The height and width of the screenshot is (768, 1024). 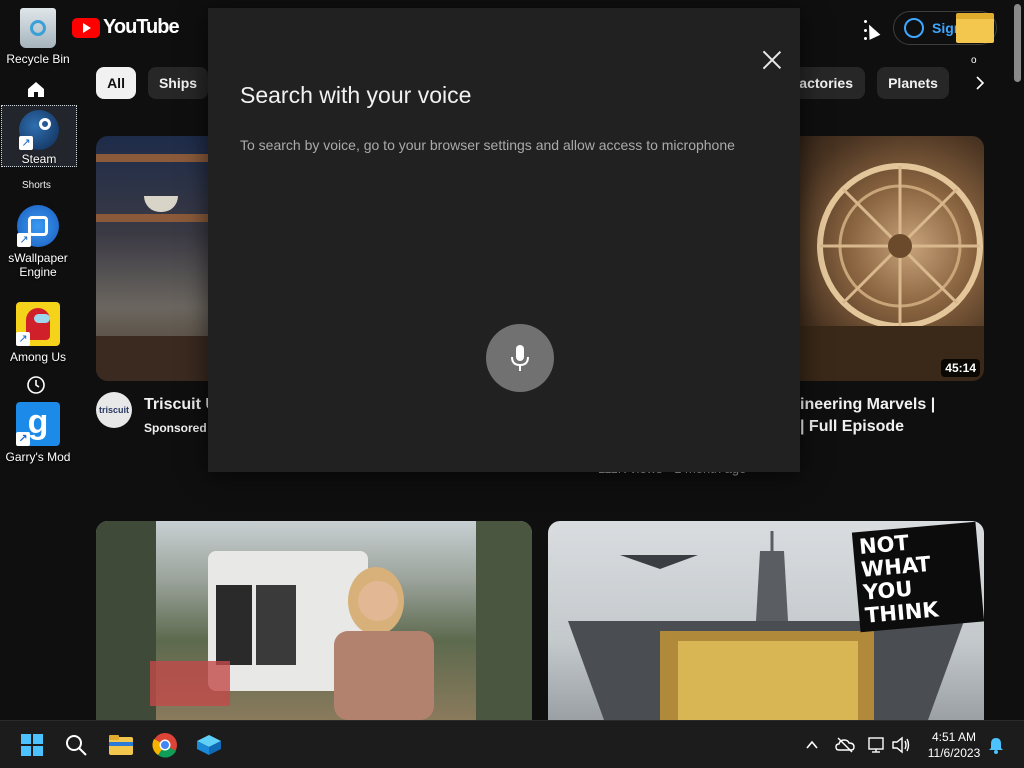 I want to click on video-thumbnail-ship: NOT WHAT YOU THINK, so click(x=766, y=620).